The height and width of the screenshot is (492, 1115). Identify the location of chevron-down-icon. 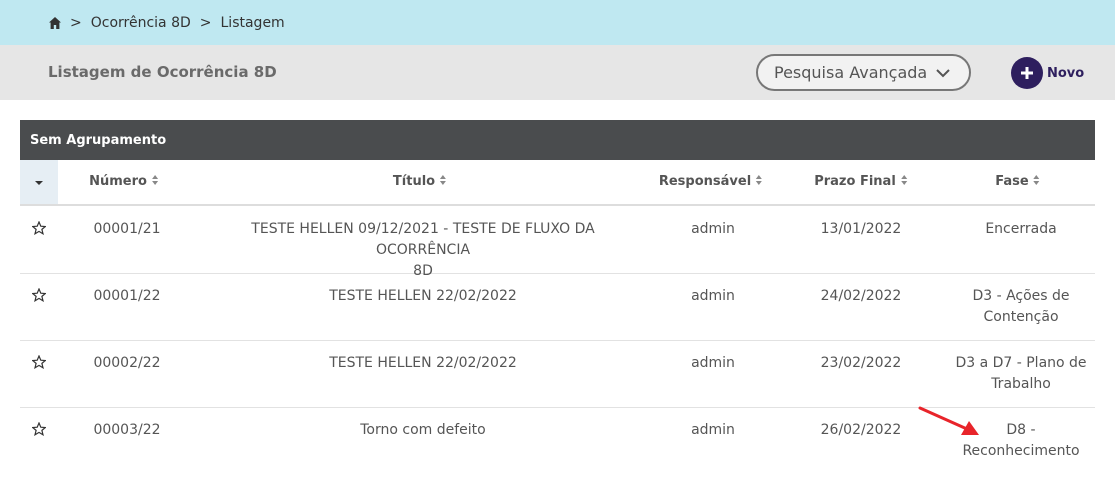
(943, 73).